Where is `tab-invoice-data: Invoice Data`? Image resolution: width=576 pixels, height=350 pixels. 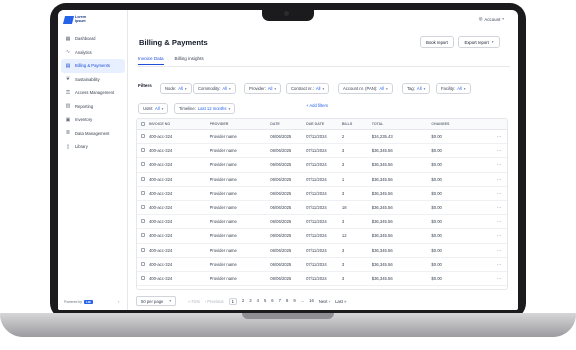 tab-invoice-data: Invoice Data is located at coordinates (151, 60).